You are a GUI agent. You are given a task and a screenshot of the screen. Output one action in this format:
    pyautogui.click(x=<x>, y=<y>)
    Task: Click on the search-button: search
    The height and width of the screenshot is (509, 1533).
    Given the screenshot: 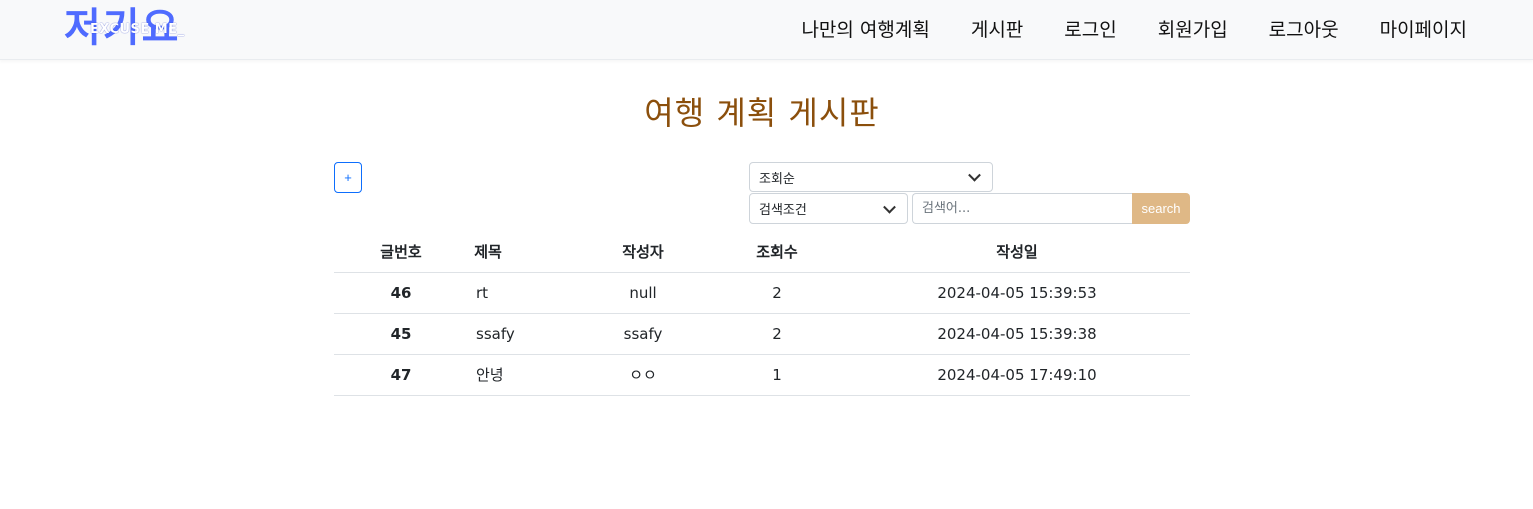 What is the action you would take?
    pyautogui.click(x=1161, y=208)
    